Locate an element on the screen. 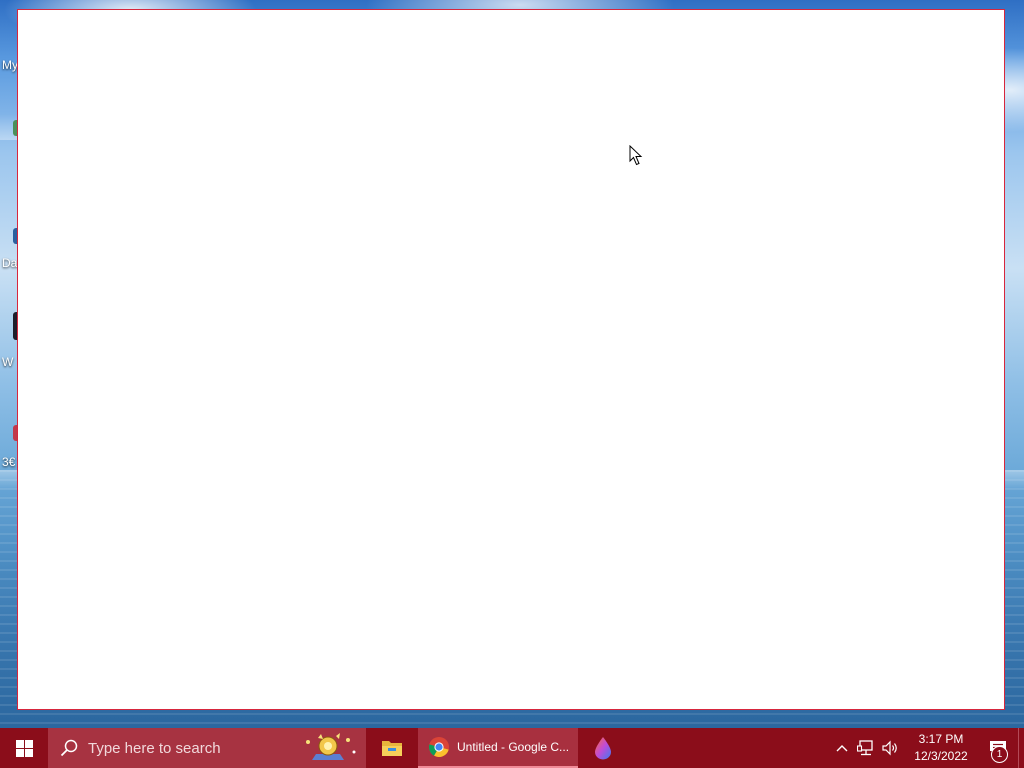 The width and height of the screenshot is (1024, 768). network-icon is located at coordinates (865, 748).